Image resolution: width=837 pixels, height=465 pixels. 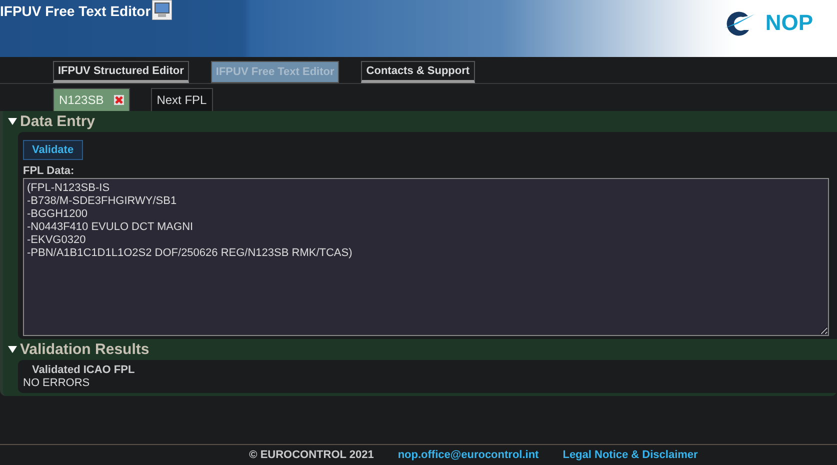 I want to click on nav-tab: IFPUV Structured Editor, so click(x=121, y=72).